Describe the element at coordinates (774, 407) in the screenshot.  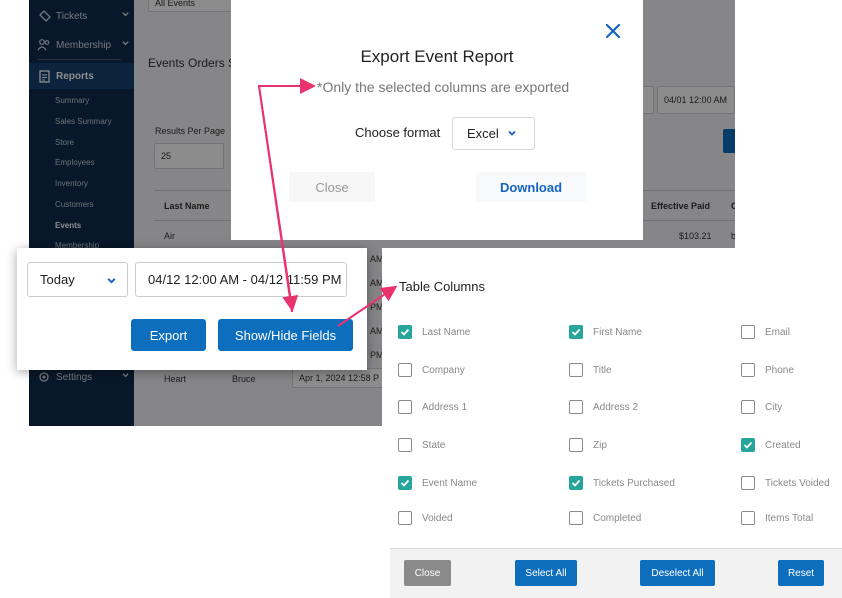
I see `column-option-label: City` at that location.